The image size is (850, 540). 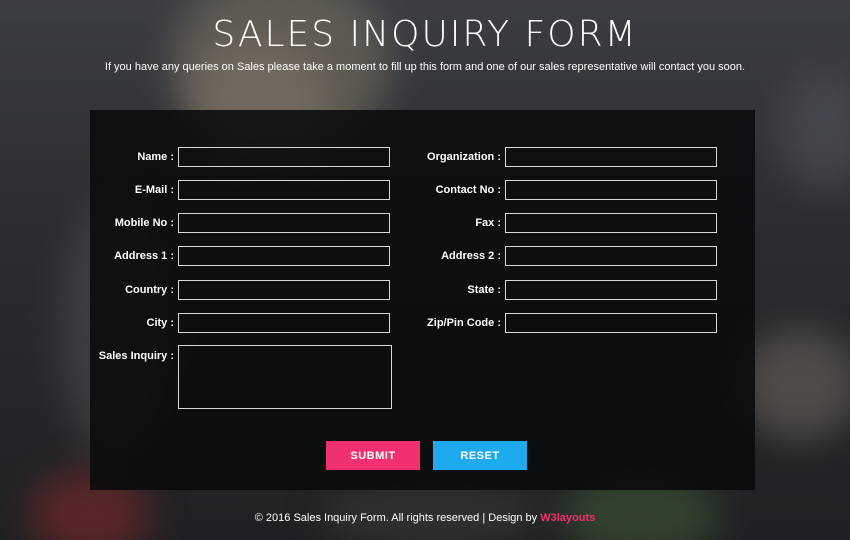 I want to click on sales-inquiry-field, so click(x=285, y=377).